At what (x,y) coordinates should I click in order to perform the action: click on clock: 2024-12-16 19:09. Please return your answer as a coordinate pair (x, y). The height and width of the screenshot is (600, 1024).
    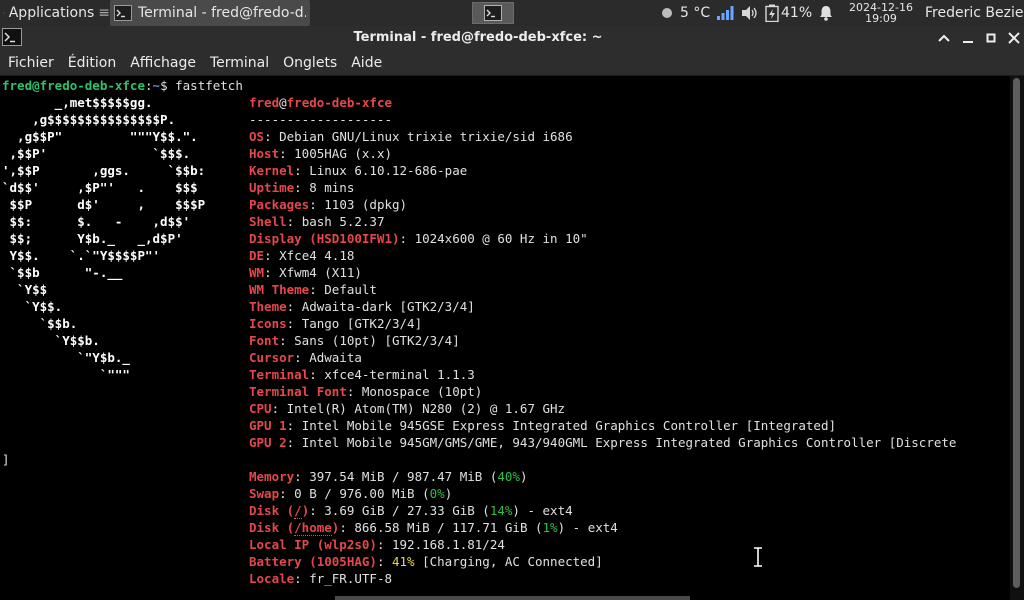
    Looking at the image, I should click on (881, 13).